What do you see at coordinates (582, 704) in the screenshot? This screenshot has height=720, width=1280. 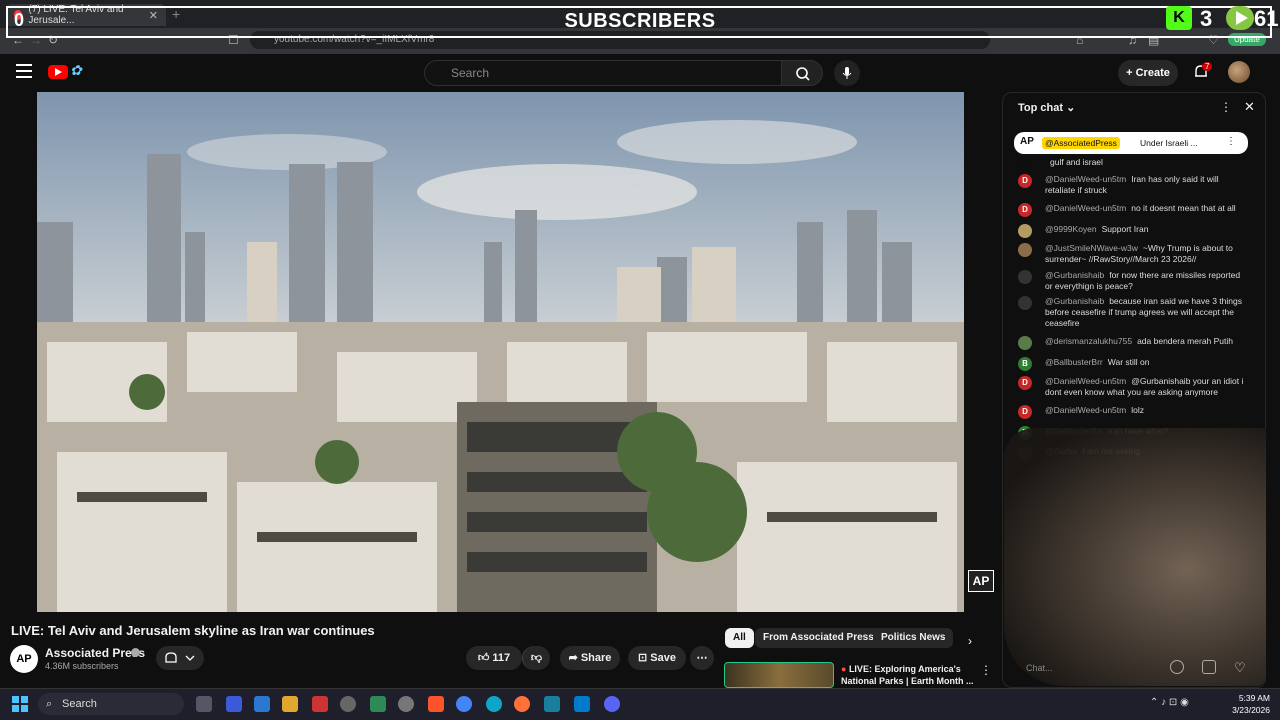 I see `vscode-icon` at bounding box center [582, 704].